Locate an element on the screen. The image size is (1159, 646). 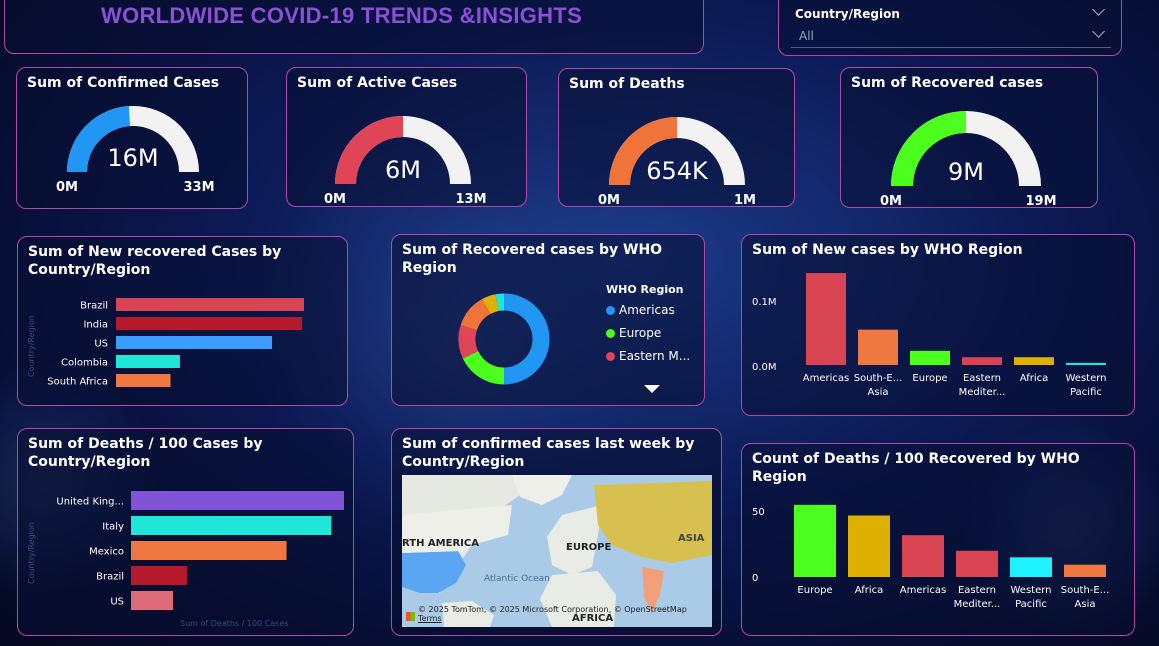
title-card: WORLDWIDE COVID-19 TRENDS &INSIGHTS is located at coordinates (354, 27).